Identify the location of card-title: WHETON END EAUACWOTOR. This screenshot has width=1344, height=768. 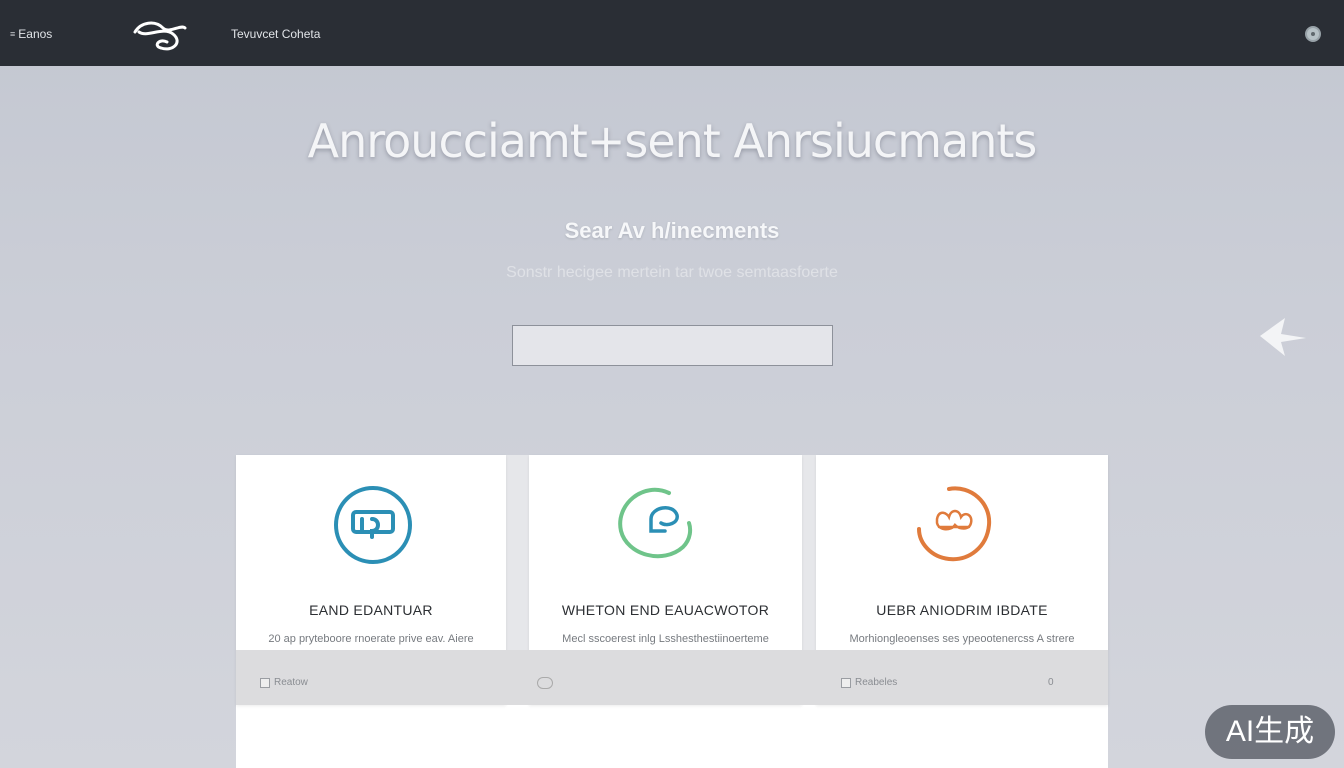
(665, 610).